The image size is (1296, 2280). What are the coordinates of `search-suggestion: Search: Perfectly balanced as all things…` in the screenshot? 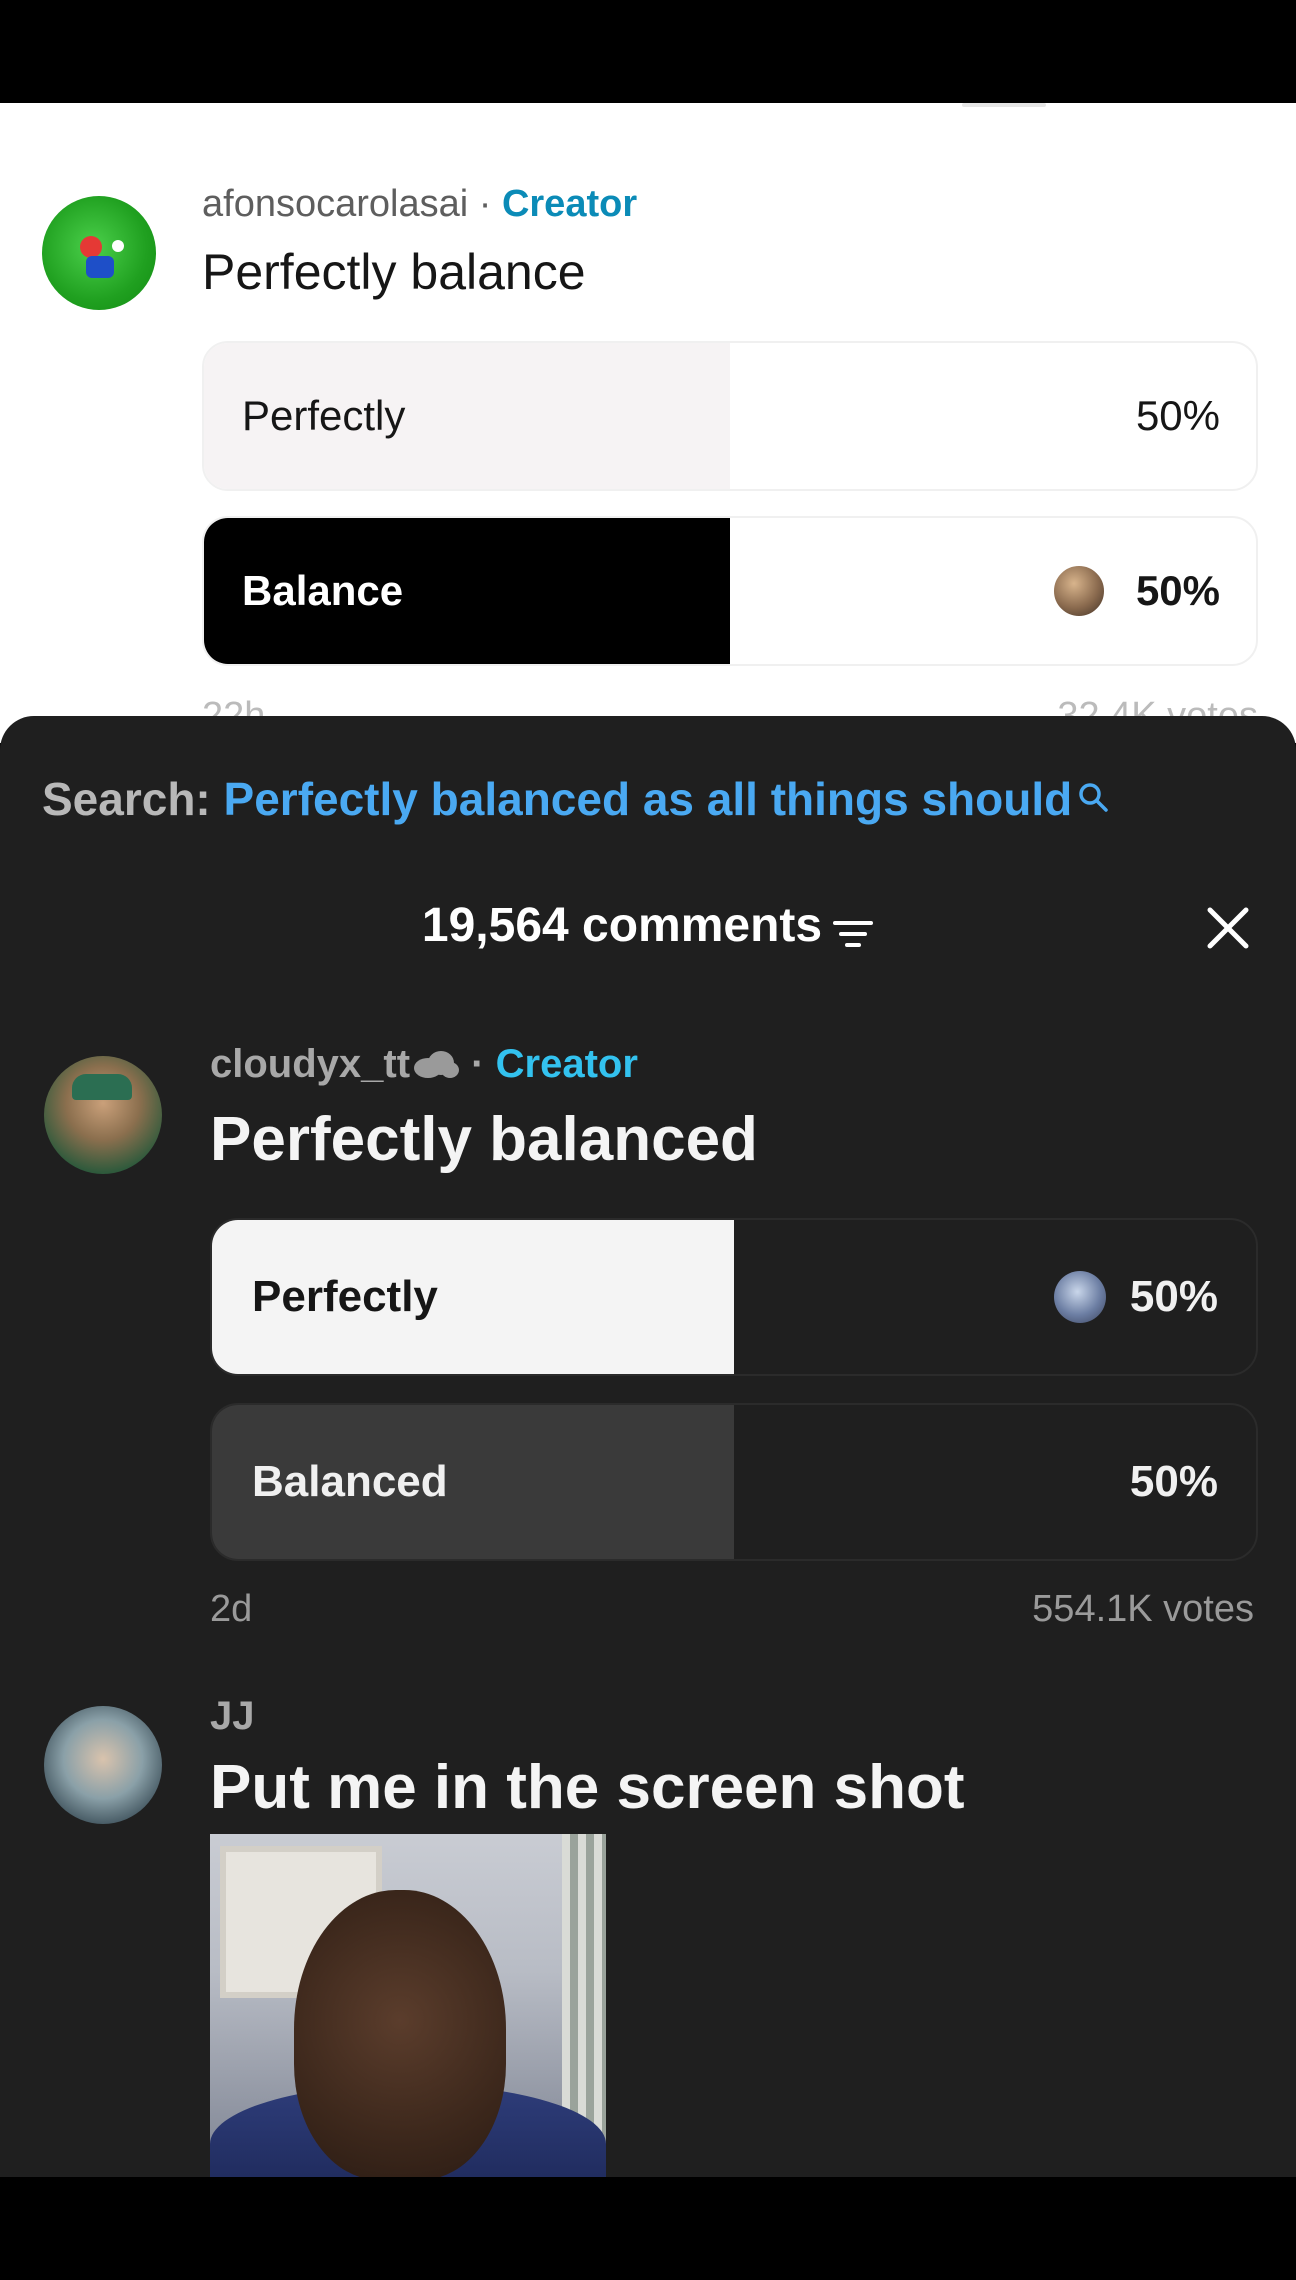 It's located at (576, 799).